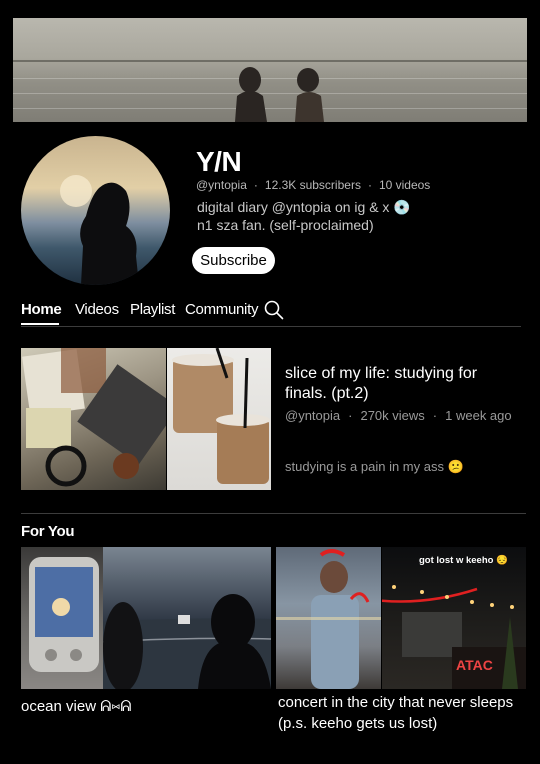 The width and height of the screenshot is (540, 764). What do you see at coordinates (152, 309) in the screenshot?
I see `tab-playlist: Playlist` at bounding box center [152, 309].